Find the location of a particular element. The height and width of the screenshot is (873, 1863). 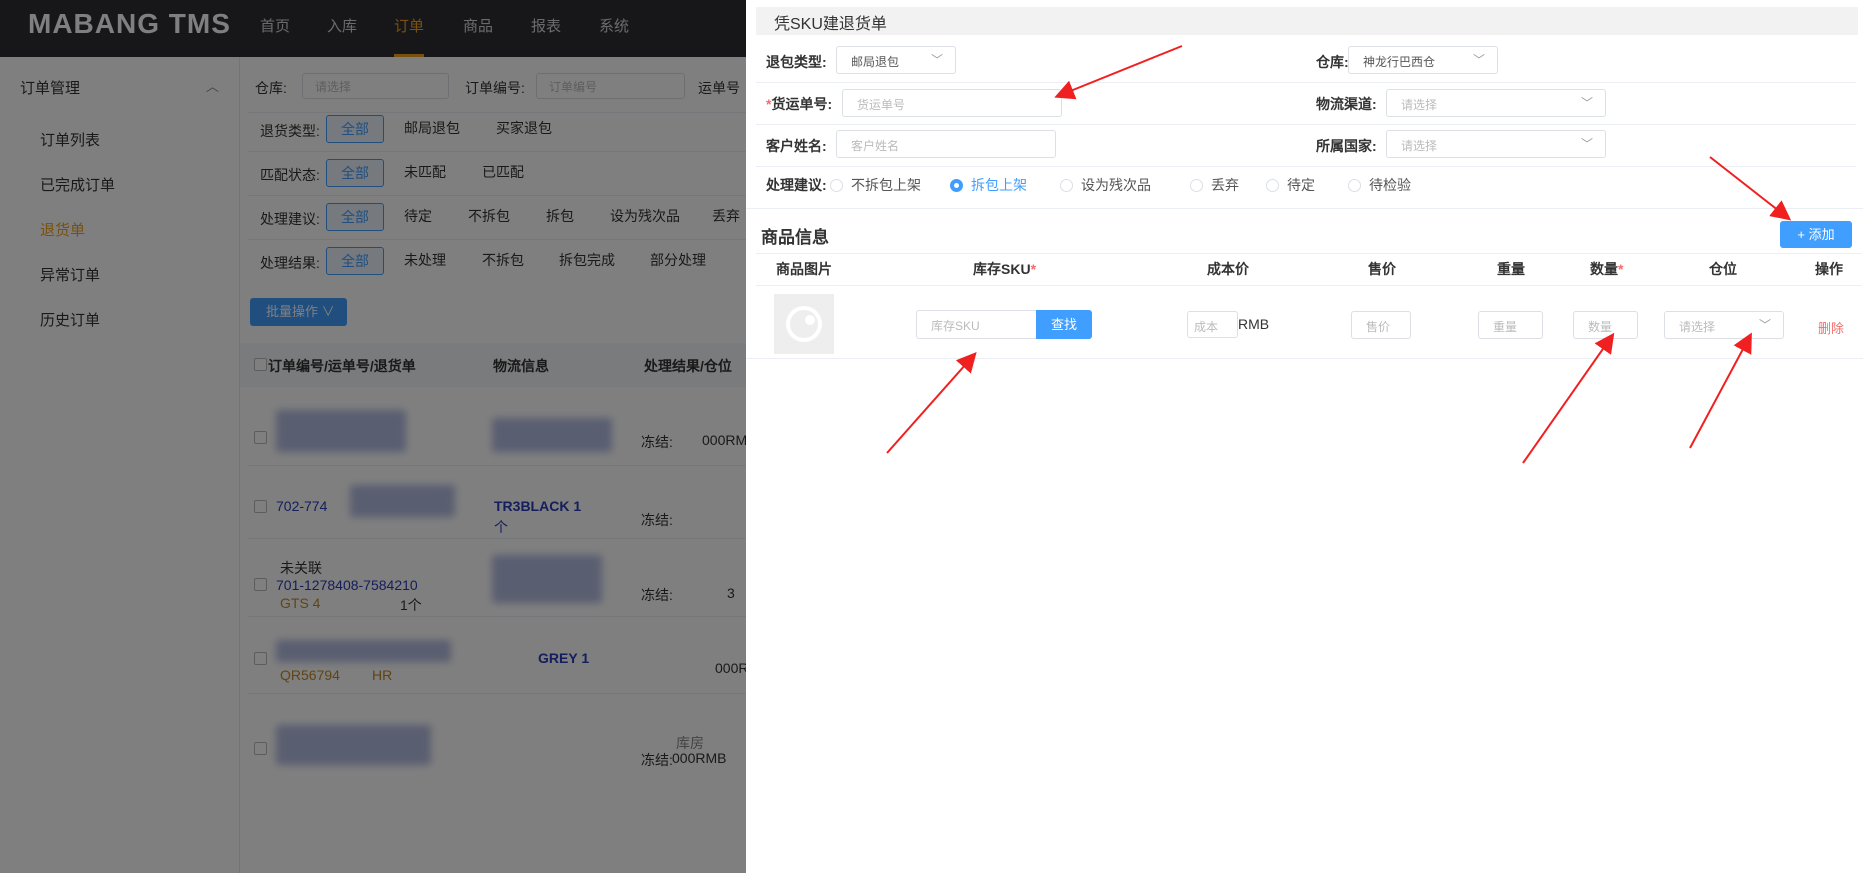

arrow-to-add-button is located at coordinates (1750, 188).